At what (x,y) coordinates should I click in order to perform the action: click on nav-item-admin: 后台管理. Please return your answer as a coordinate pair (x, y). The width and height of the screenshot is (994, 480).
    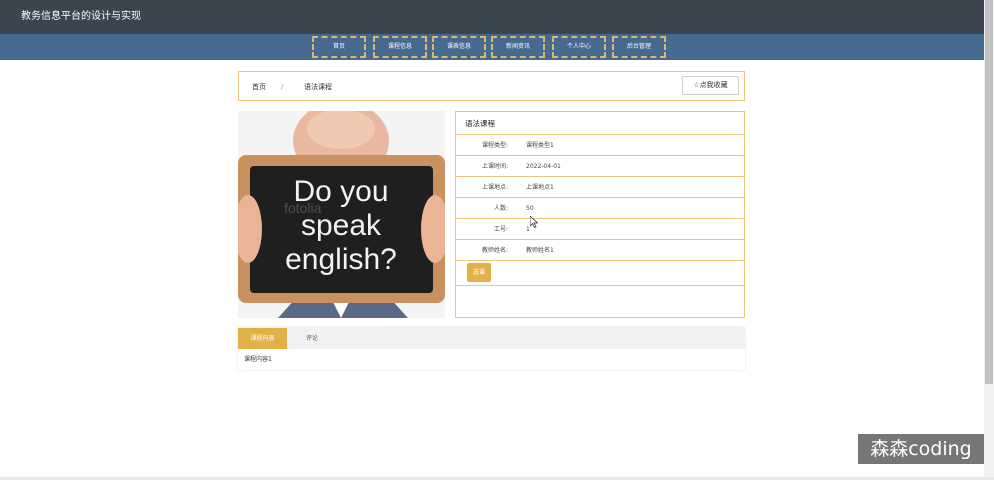
    Looking at the image, I should click on (639, 47).